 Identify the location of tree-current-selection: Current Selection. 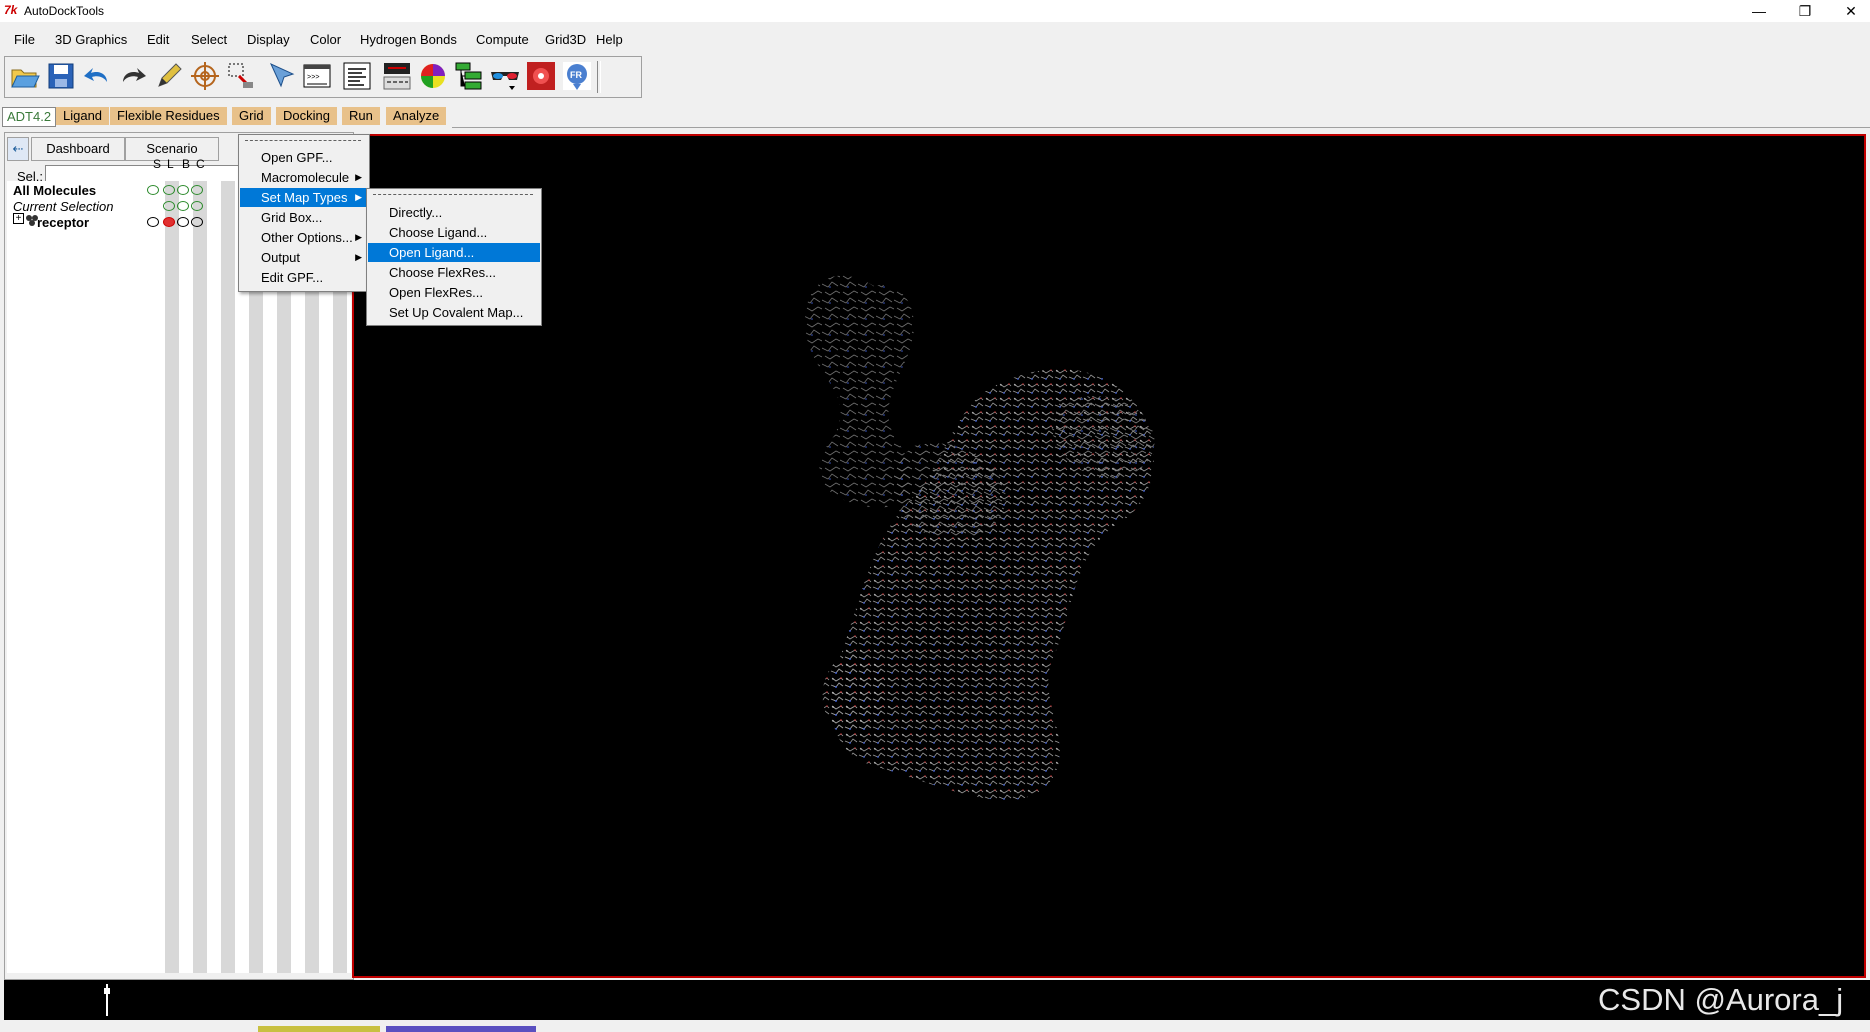
(63, 206).